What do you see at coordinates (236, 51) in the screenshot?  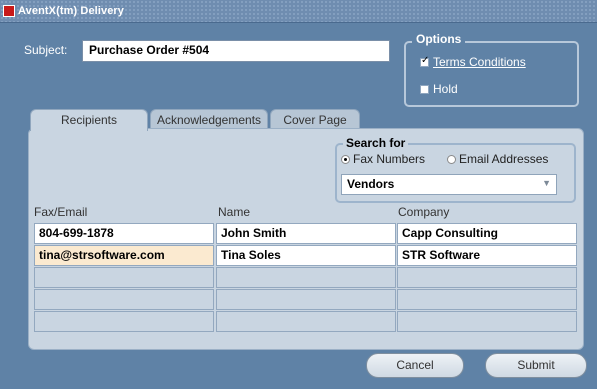 I see `subject-input: Purchase Order #504` at bounding box center [236, 51].